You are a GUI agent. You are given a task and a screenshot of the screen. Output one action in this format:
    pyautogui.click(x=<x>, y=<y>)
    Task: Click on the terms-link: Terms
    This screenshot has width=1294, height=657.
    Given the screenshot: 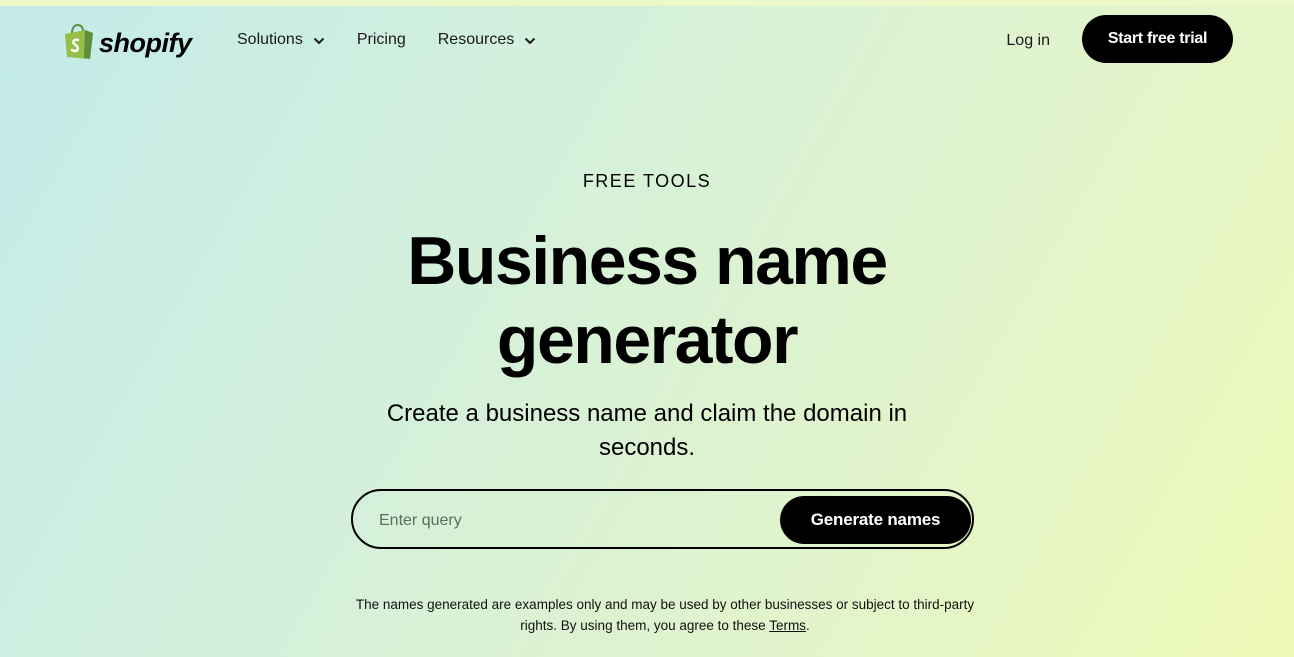 What is the action you would take?
    pyautogui.click(x=787, y=625)
    